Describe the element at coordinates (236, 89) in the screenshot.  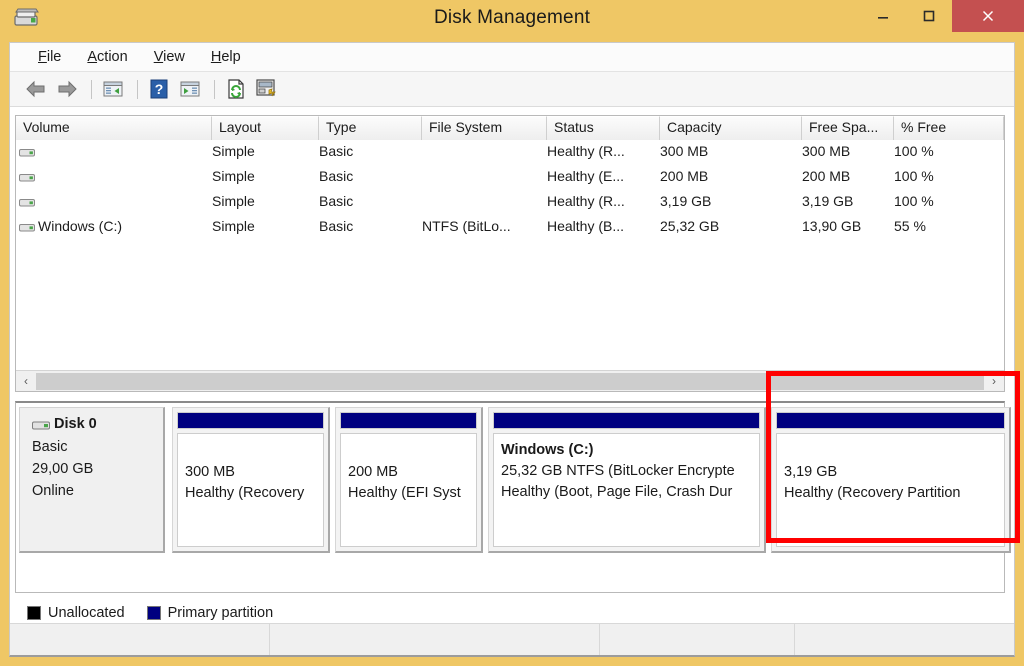
I see `refresh-icon` at that location.